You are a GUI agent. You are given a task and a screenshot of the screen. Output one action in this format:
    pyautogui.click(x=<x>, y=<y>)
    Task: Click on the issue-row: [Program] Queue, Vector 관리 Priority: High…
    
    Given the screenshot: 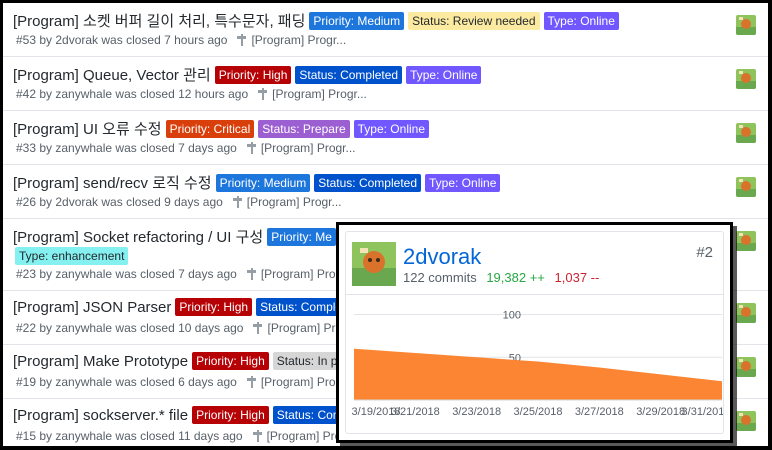 What is the action you would take?
    pyautogui.click(x=385, y=84)
    